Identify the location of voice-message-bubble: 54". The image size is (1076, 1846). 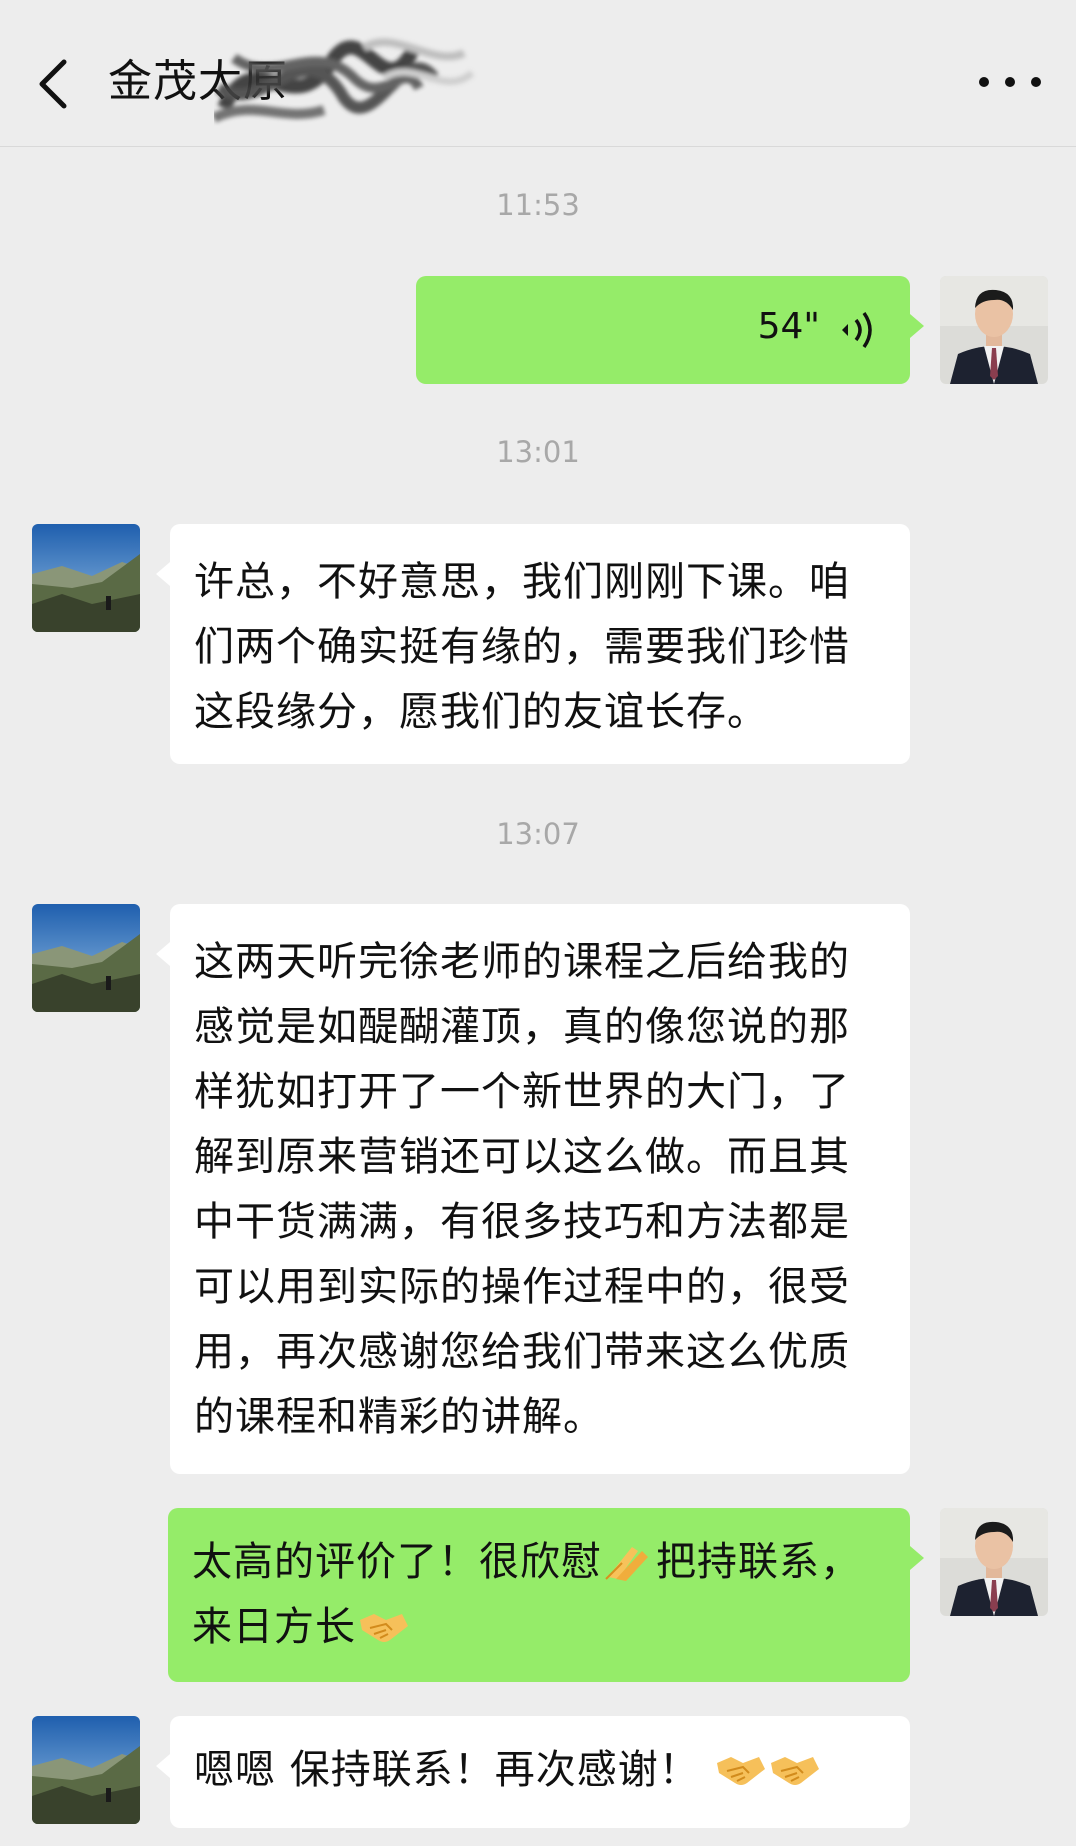
(670, 330).